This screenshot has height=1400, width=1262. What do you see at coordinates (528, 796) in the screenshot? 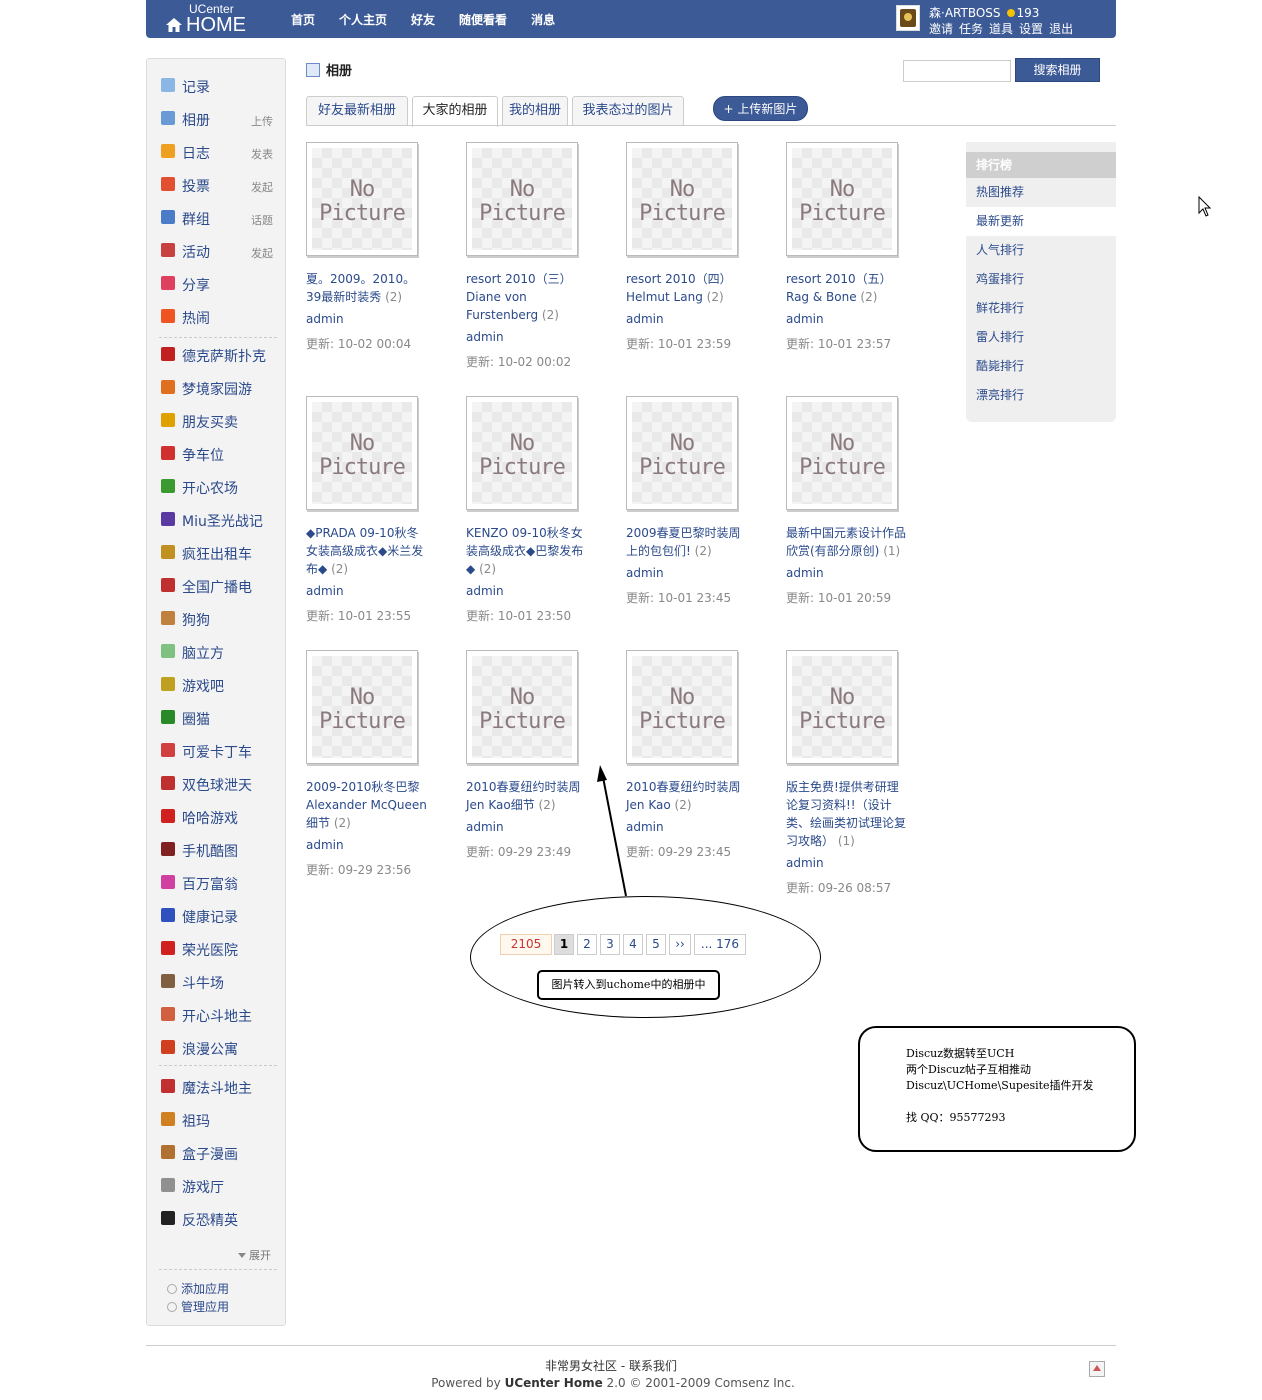
I see `album-name: 2010春夏纽约时装周 Jen Kao细节 (2)` at bounding box center [528, 796].